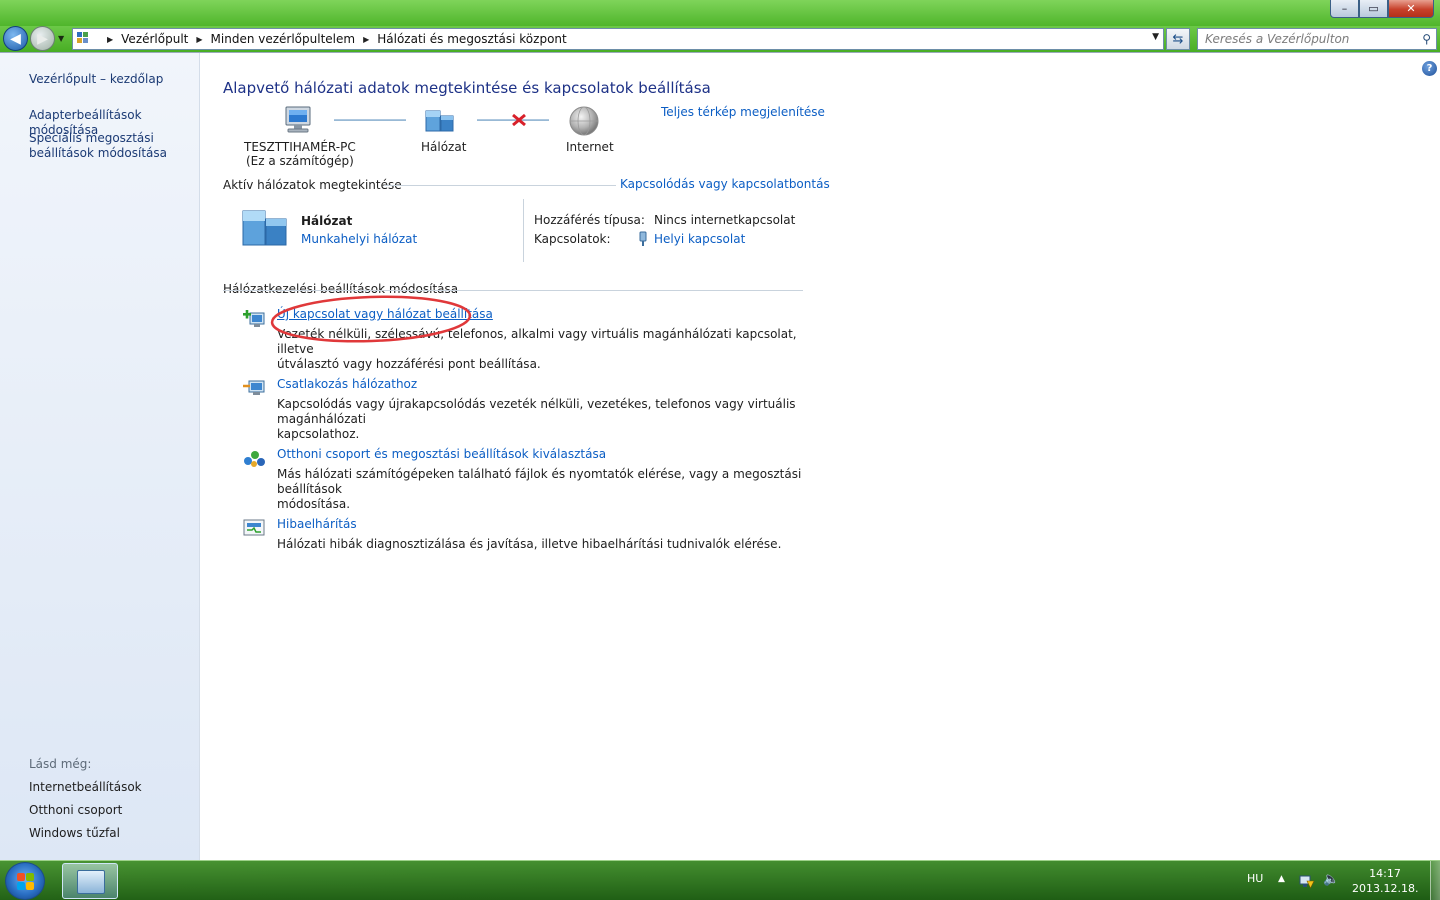  Describe the element at coordinates (370, 120) in the screenshot. I see `map-link-computer-network` at that location.